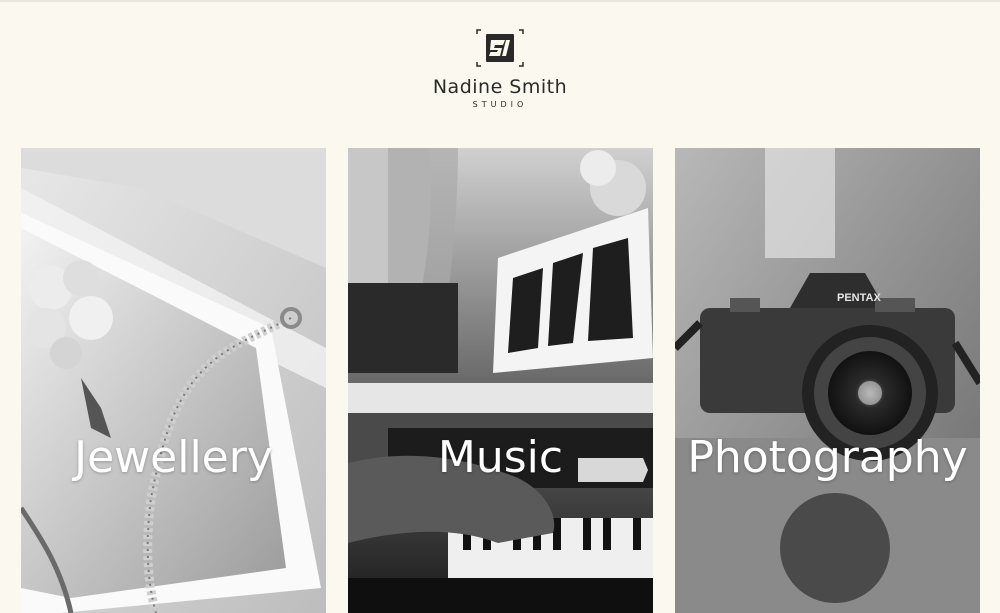  What do you see at coordinates (827, 457) in the screenshot?
I see `card-label-photography: Photography` at bounding box center [827, 457].